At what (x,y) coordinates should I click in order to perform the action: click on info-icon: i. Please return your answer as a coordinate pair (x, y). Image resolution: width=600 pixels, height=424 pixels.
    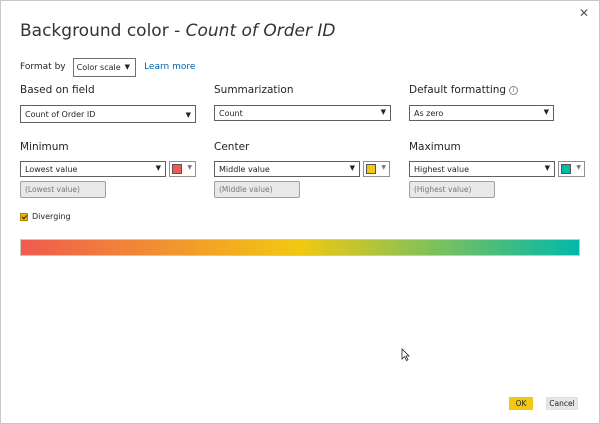
    Looking at the image, I should click on (514, 90).